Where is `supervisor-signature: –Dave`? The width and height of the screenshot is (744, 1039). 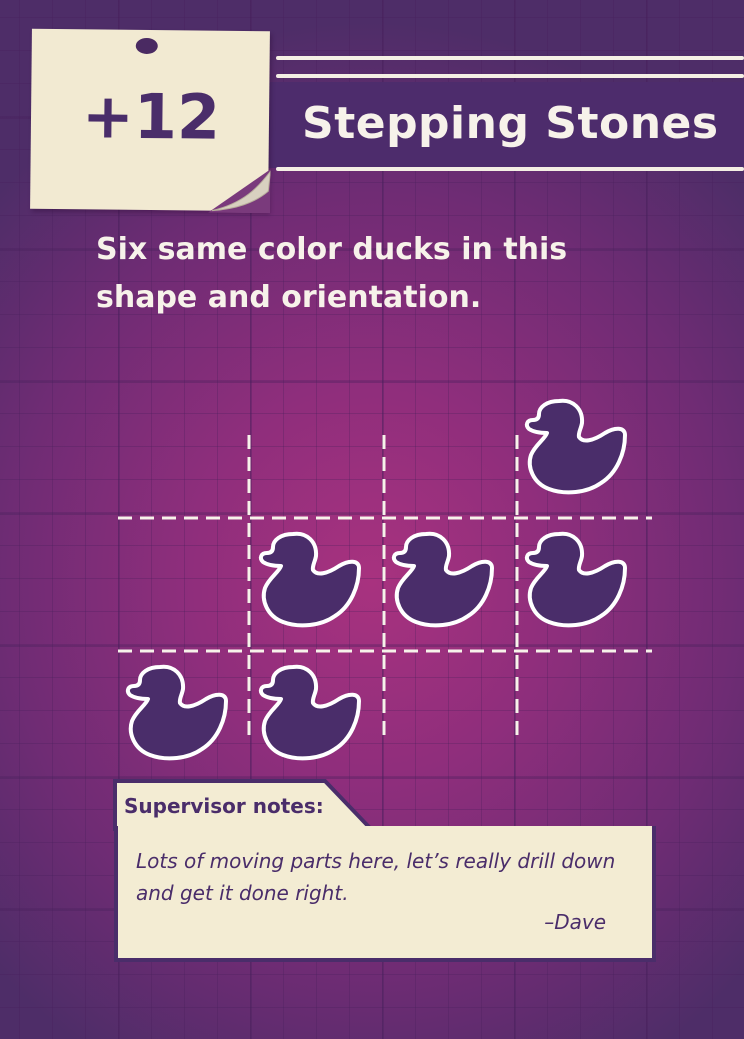
supervisor-signature: –Dave is located at coordinates (575, 922).